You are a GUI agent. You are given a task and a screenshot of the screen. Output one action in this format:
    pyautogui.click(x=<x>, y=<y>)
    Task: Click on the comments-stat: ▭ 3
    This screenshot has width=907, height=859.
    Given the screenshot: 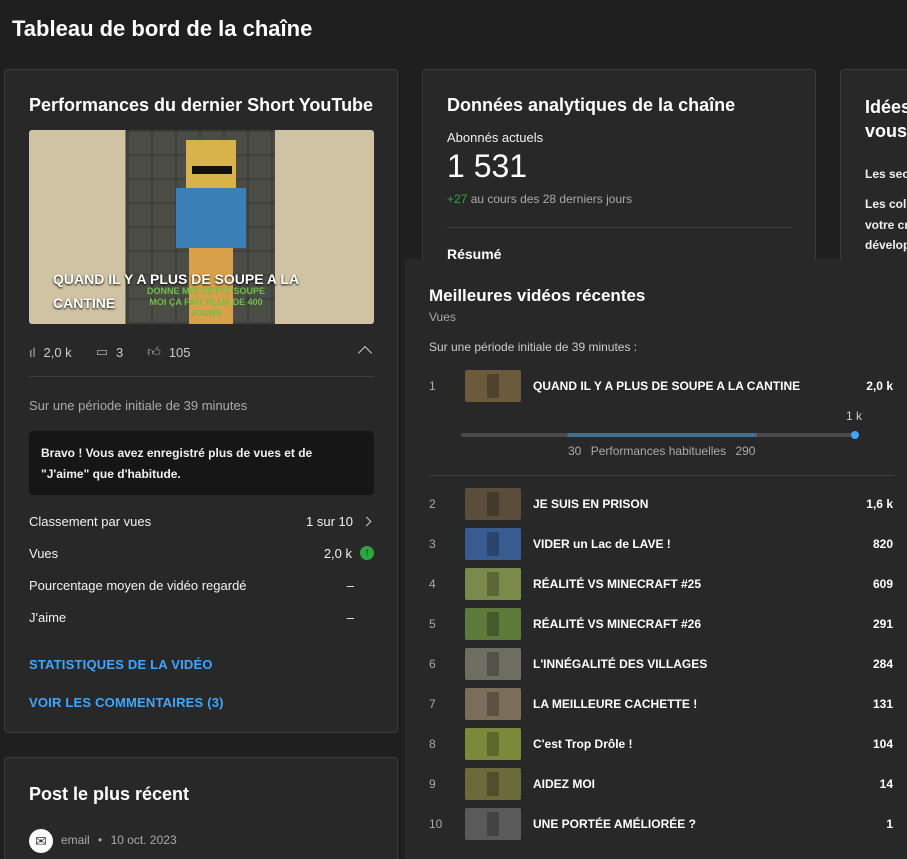 What is the action you would take?
    pyautogui.click(x=110, y=352)
    